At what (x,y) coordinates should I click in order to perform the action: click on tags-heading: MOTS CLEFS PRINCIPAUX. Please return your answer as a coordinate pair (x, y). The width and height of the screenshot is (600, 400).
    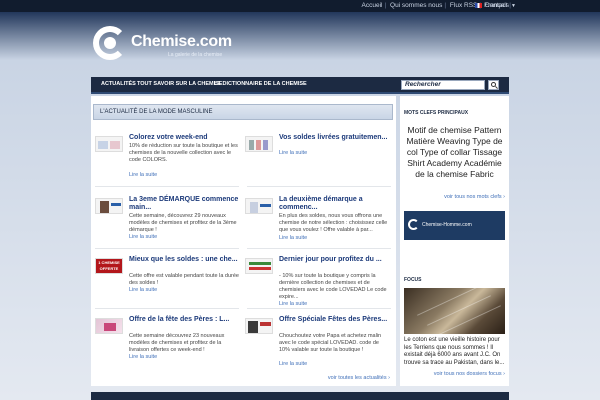
    Looking at the image, I should click on (436, 113).